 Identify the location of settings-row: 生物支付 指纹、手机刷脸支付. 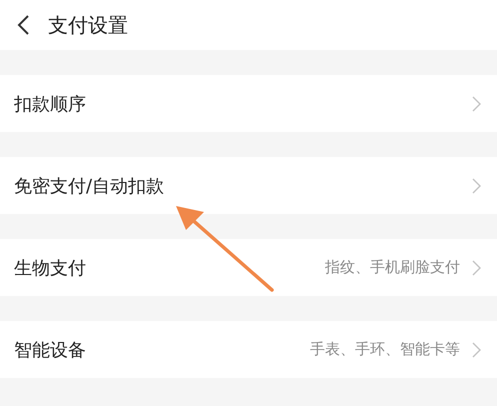
(248, 267).